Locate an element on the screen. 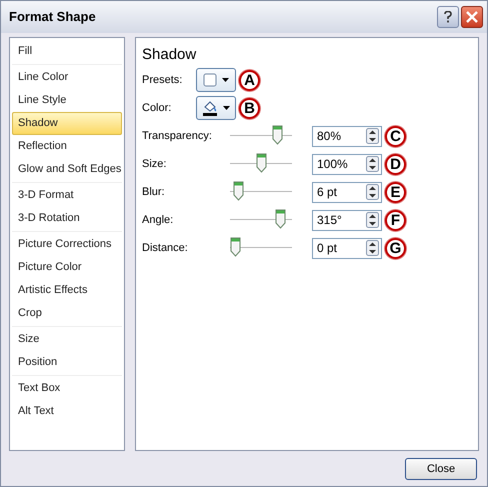 This screenshot has height=487, width=488. sidebar-item: Alt Text is located at coordinates (67, 411).